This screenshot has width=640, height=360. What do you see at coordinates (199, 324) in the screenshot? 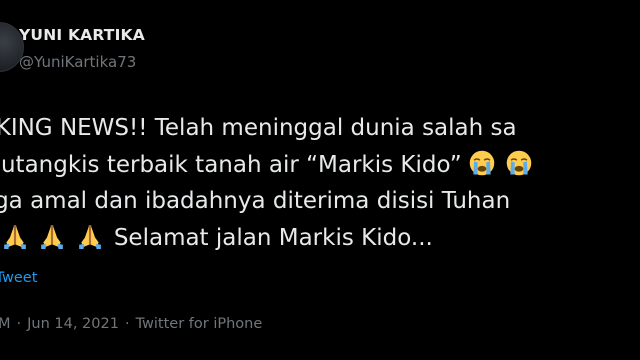
I see `tweet-source: Twitter for iPhone` at bounding box center [199, 324].